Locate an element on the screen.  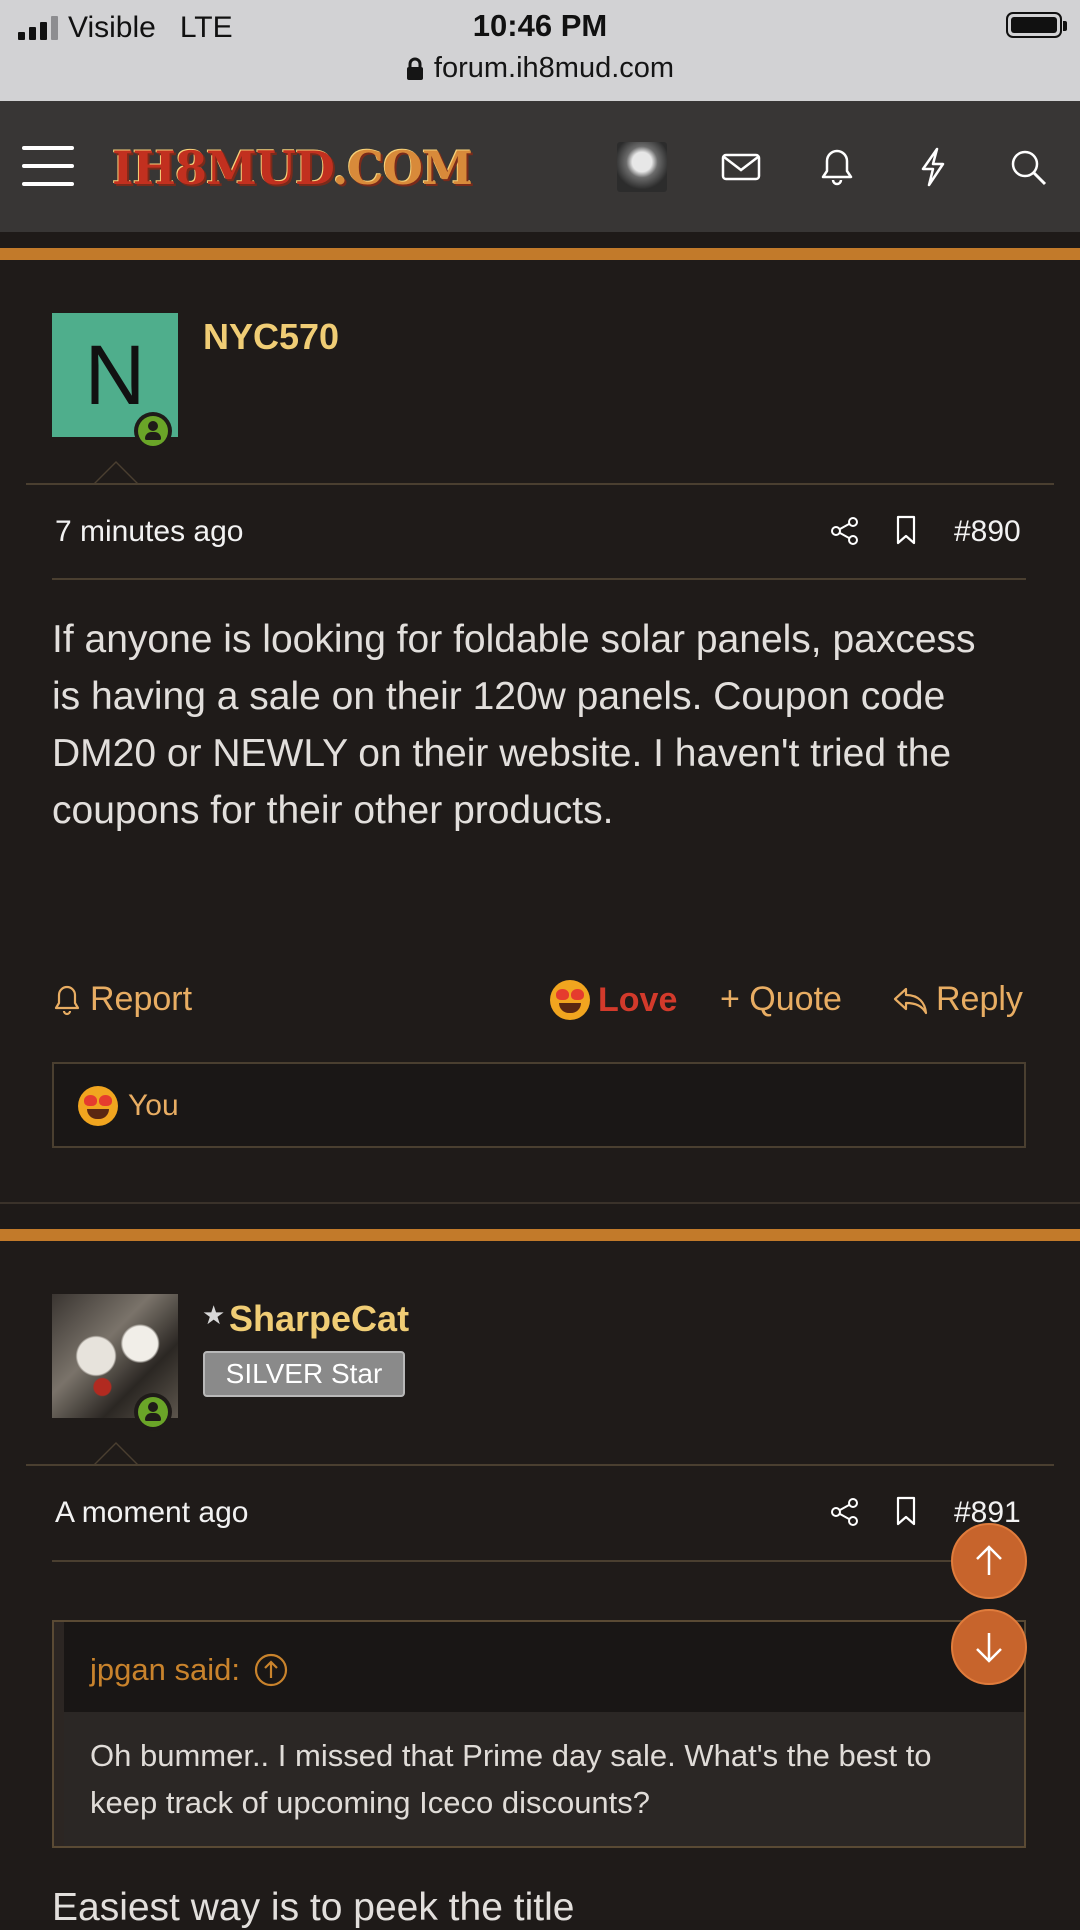
menu-icon is located at coordinates (48, 166).